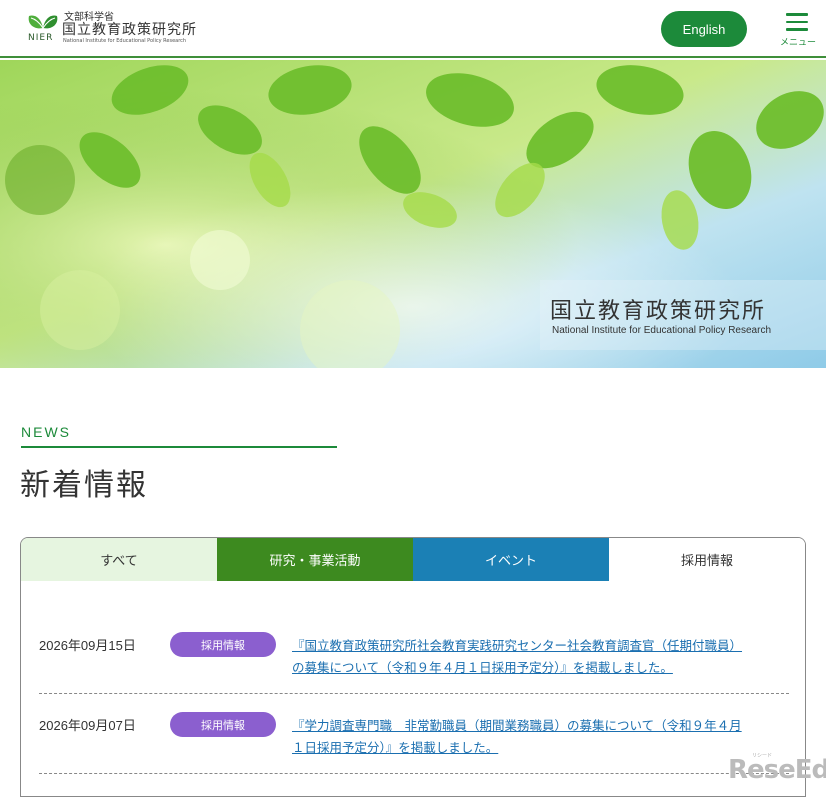  Describe the element at coordinates (517, 725) in the screenshot. I see `news-item-link-line1: 『学力調査専門職 非常勤職員（期間業務職員）の募集について（令和９年４月` at that location.